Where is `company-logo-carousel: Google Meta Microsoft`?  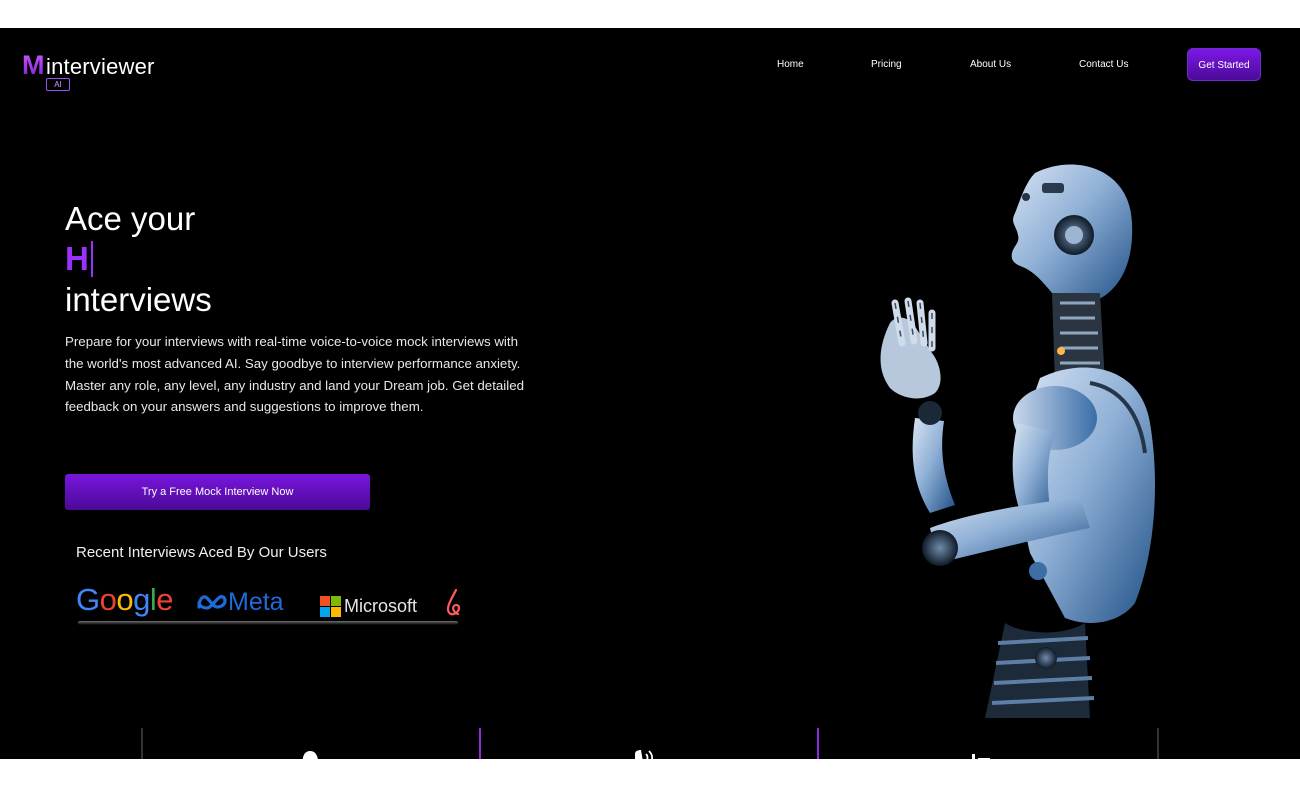 company-logo-carousel: Google Meta Microsoft is located at coordinates (268, 601).